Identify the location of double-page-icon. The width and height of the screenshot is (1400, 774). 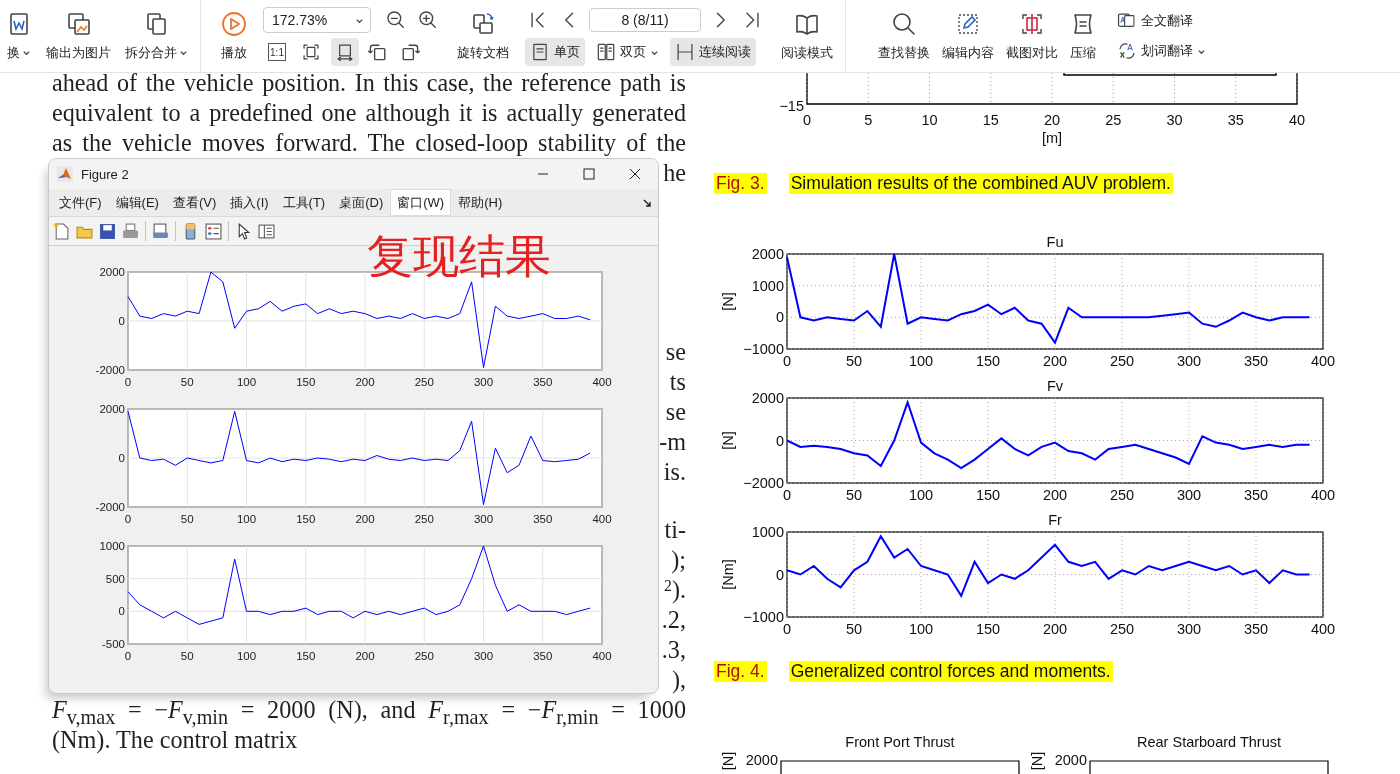
(606, 52).